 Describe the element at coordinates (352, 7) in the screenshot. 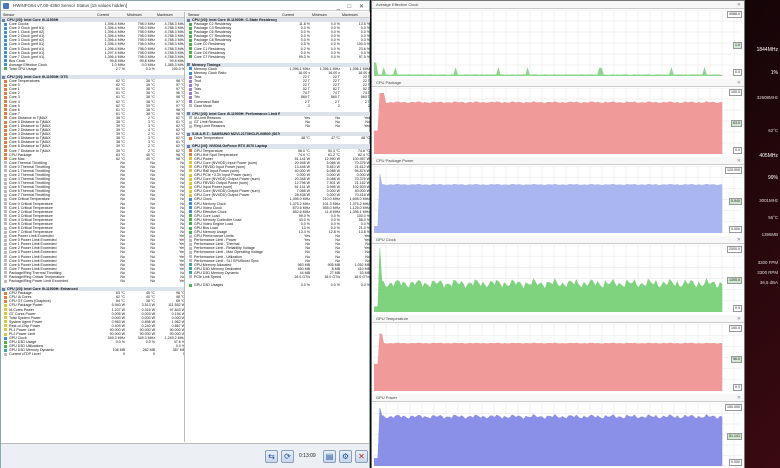

I see `window-controls: _ □ ✕` at that location.